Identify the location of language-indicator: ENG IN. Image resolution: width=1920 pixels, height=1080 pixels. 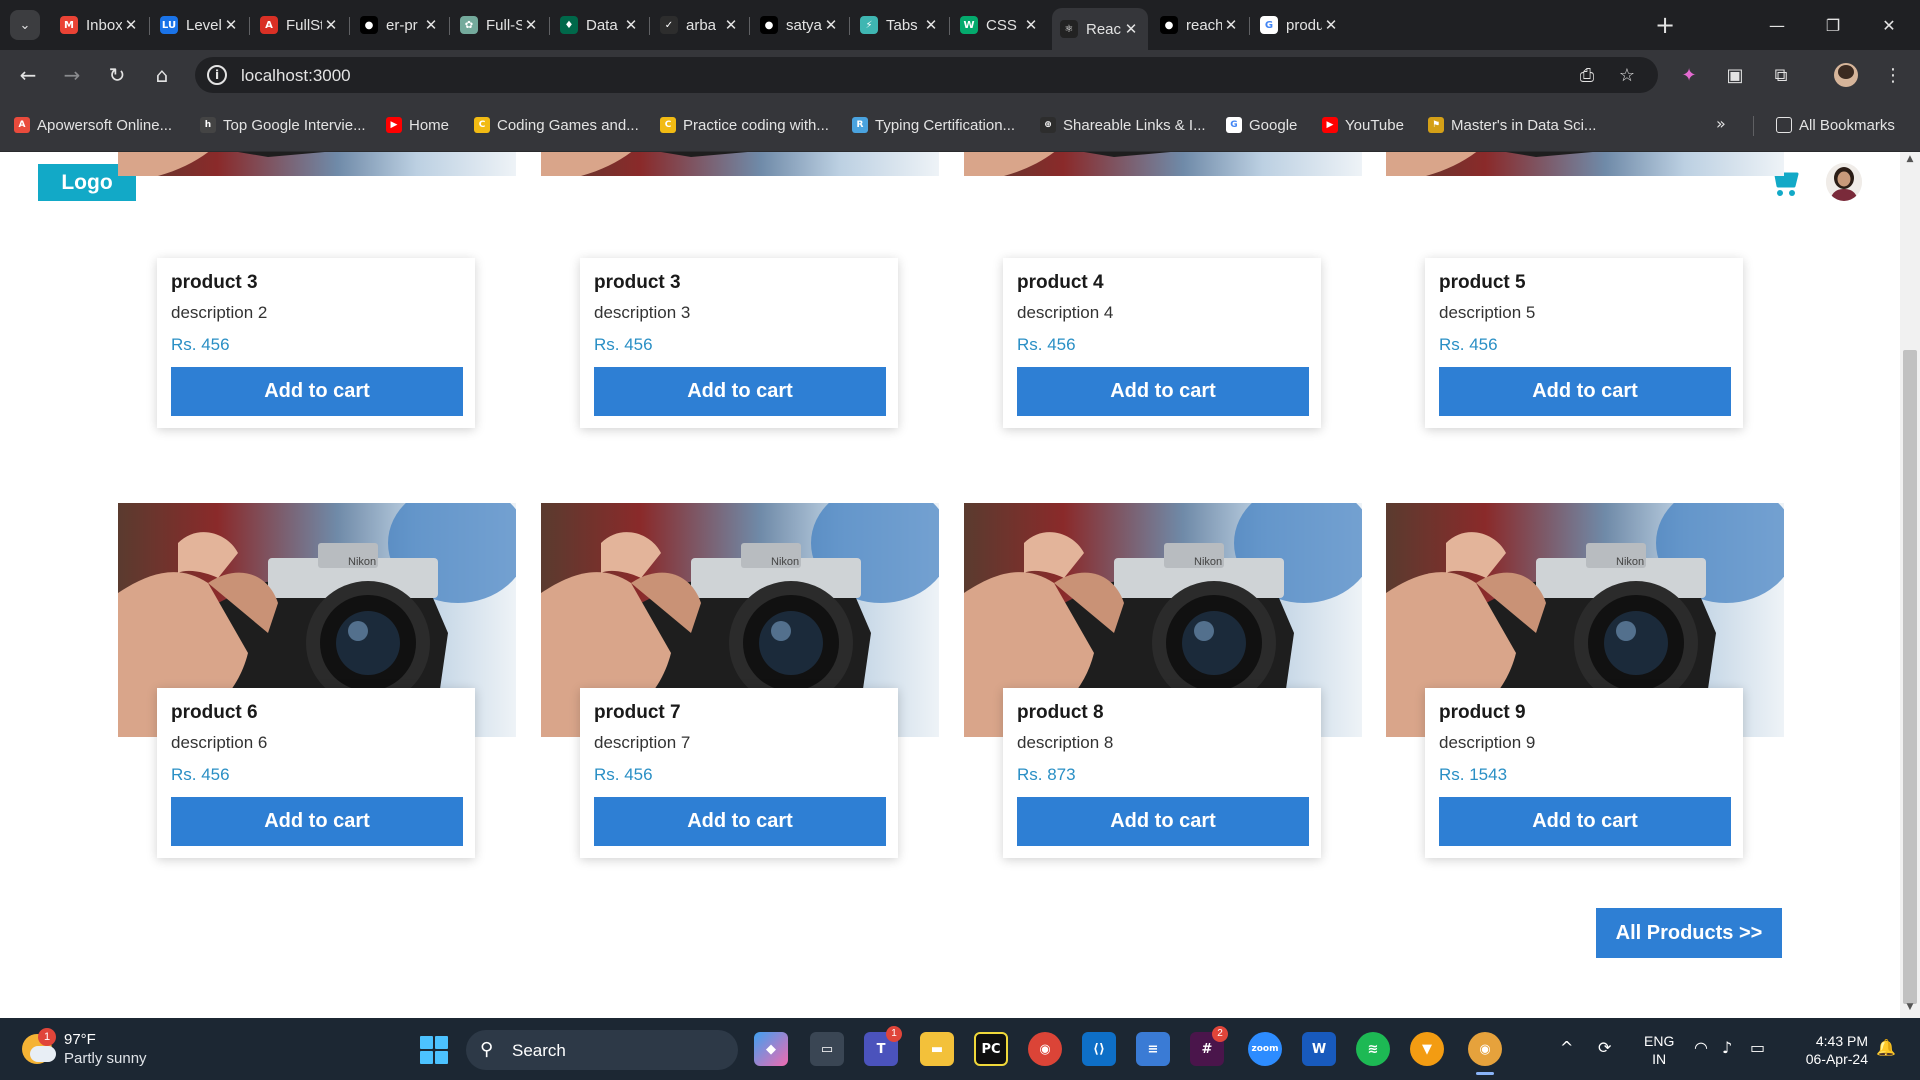
(1659, 1050).